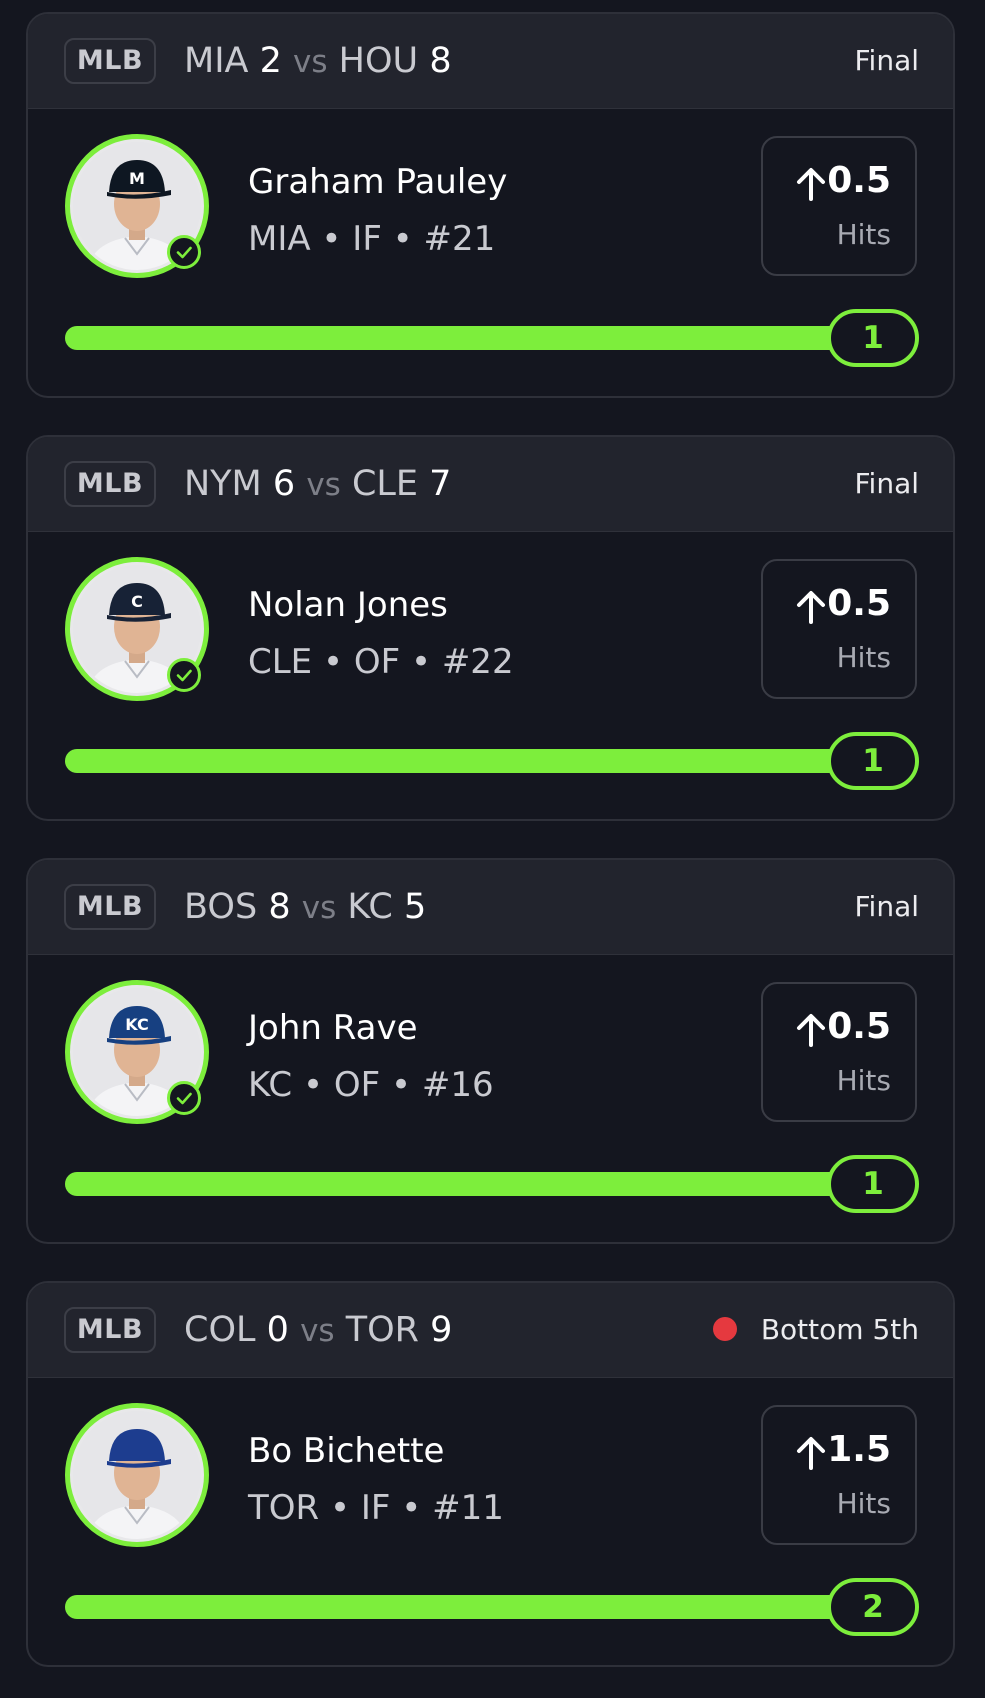 This screenshot has width=985, height=1698. Describe the element at coordinates (348, 605) in the screenshot. I see `player-name: Nolan Jones` at that location.